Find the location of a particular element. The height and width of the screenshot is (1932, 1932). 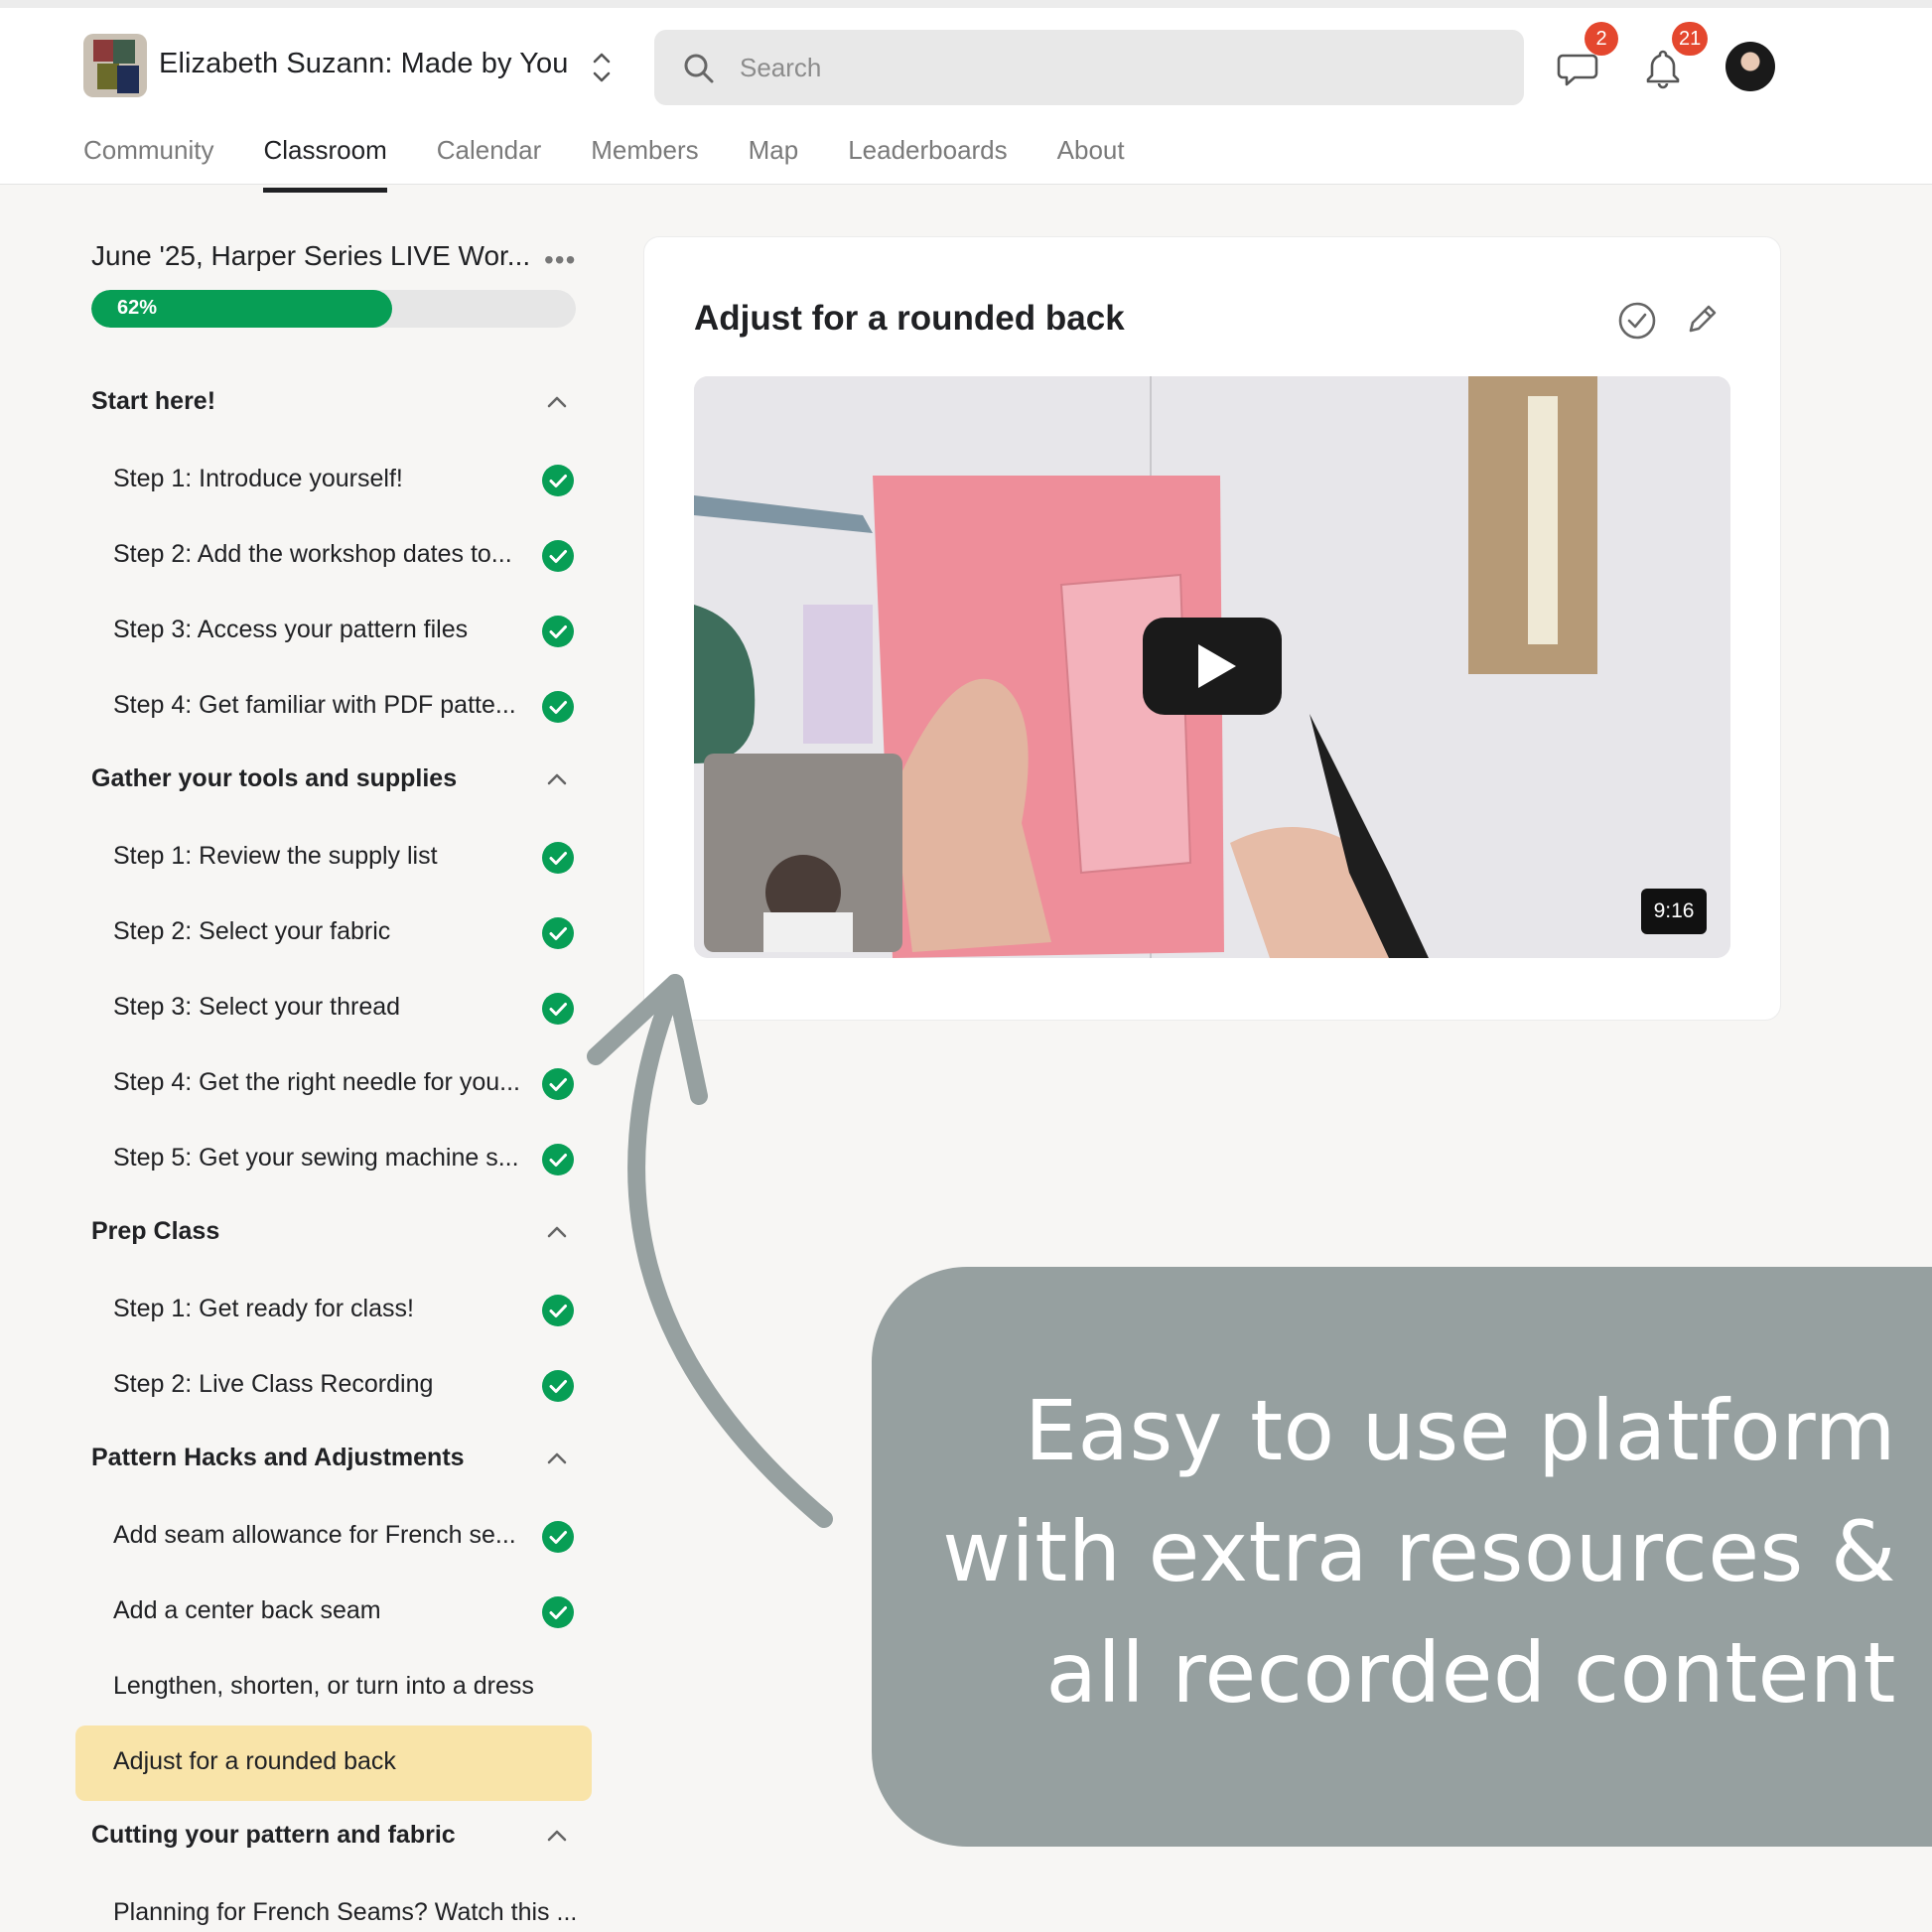

community-switcher-icon is located at coordinates (602, 67).